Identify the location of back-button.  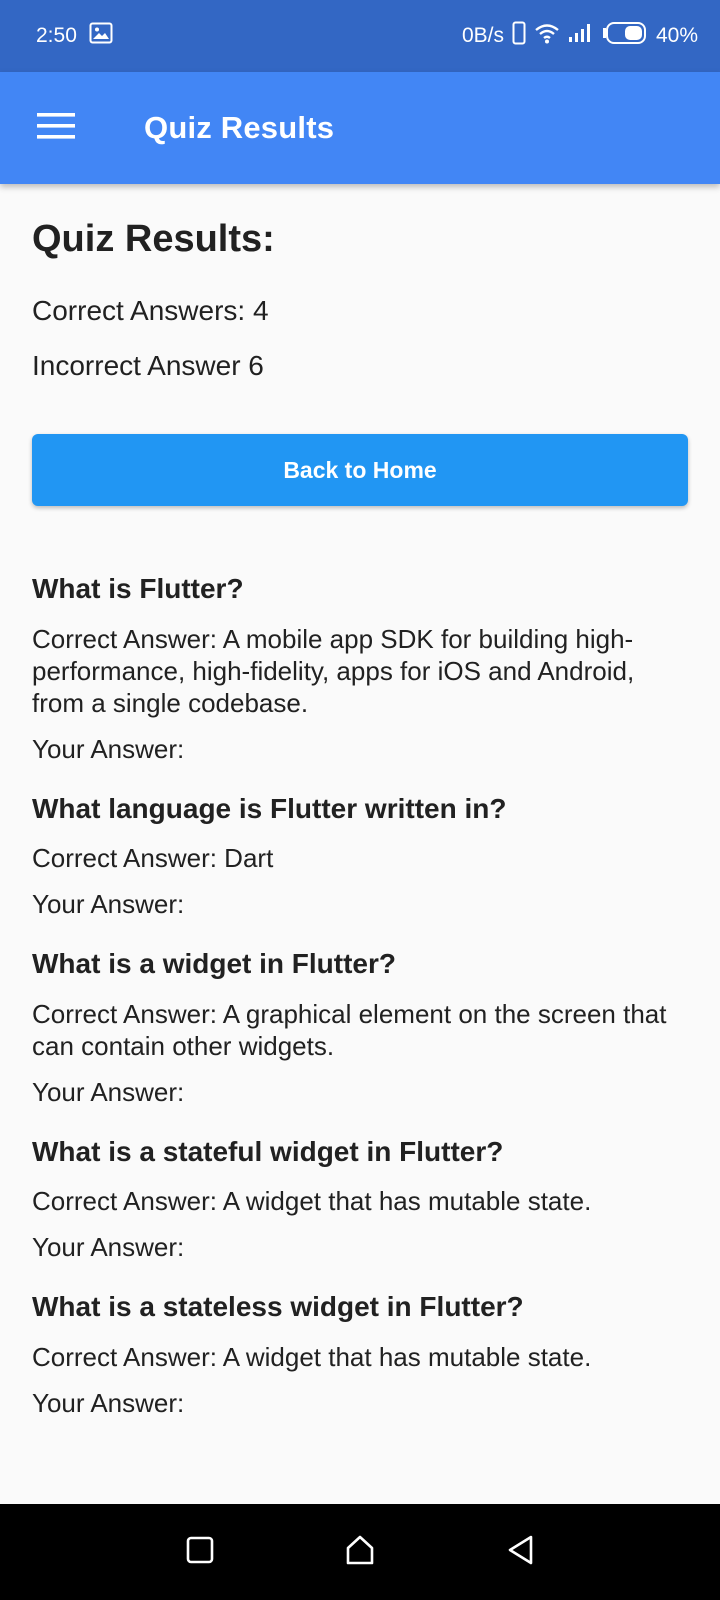
(520, 1552).